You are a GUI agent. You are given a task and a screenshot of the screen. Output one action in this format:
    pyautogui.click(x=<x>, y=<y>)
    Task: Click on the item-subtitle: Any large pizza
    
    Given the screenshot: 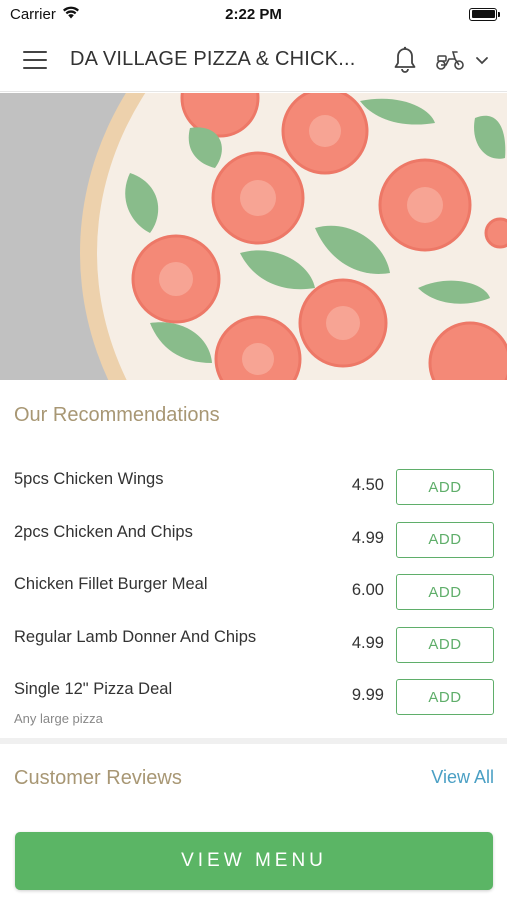 What is the action you would take?
    pyautogui.click(x=58, y=718)
    